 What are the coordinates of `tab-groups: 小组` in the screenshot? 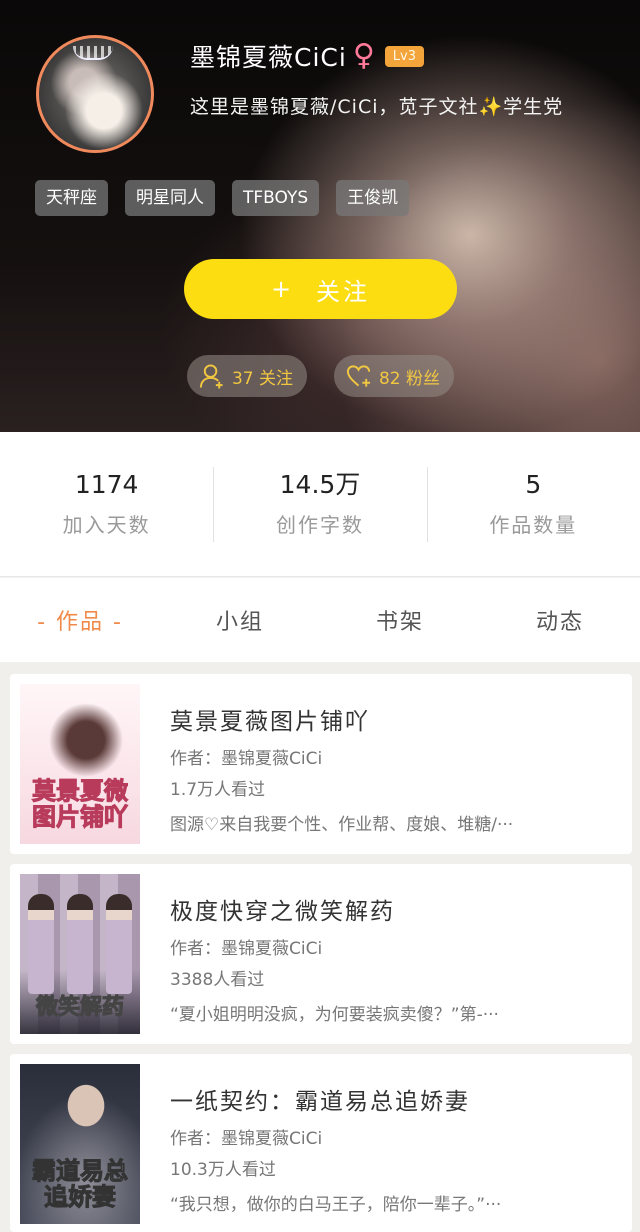 It's located at (240, 620).